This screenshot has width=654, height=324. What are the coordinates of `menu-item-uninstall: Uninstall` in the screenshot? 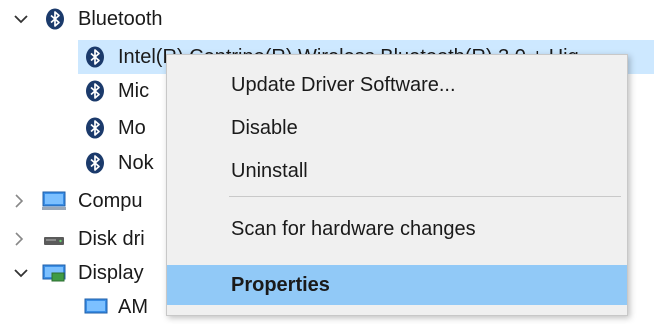 It's located at (397, 171).